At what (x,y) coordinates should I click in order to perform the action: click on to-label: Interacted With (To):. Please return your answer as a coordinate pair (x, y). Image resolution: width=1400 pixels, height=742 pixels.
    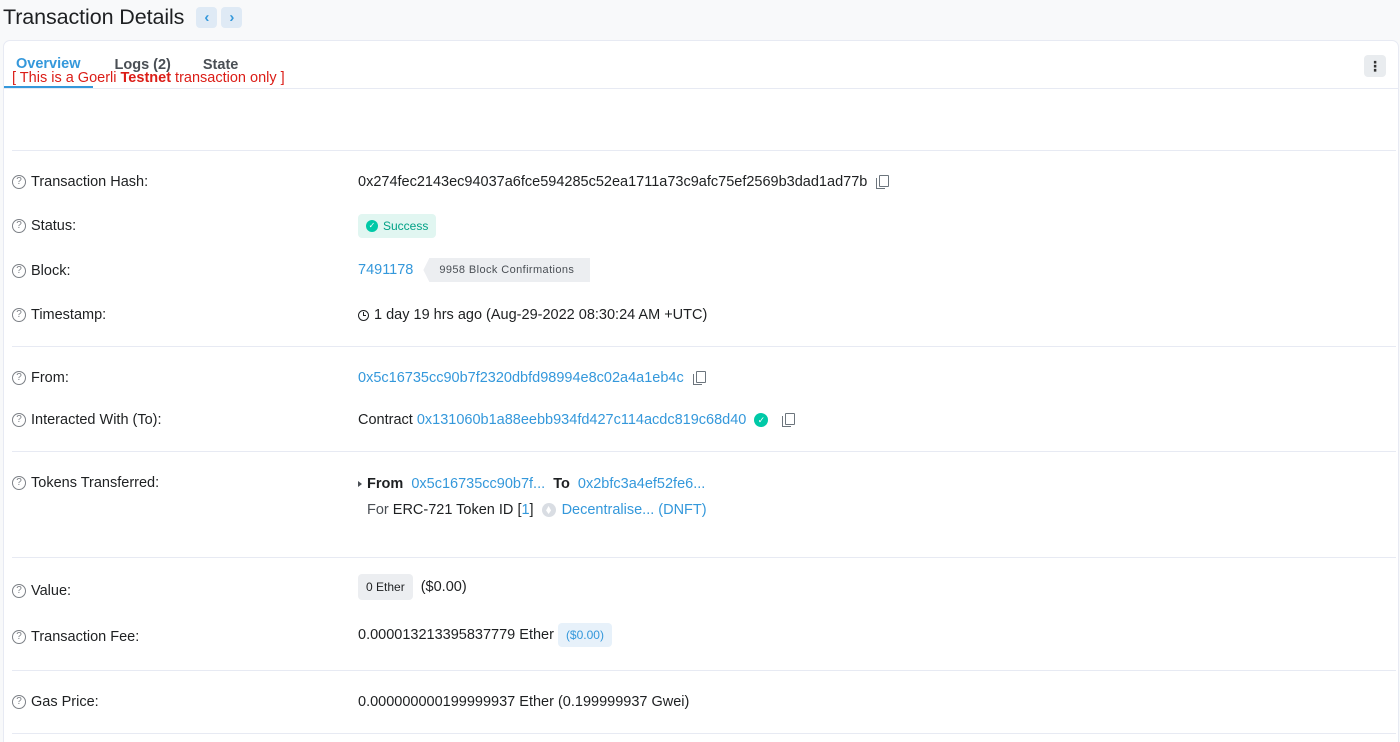
    Looking at the image, I should click on (96, 420).